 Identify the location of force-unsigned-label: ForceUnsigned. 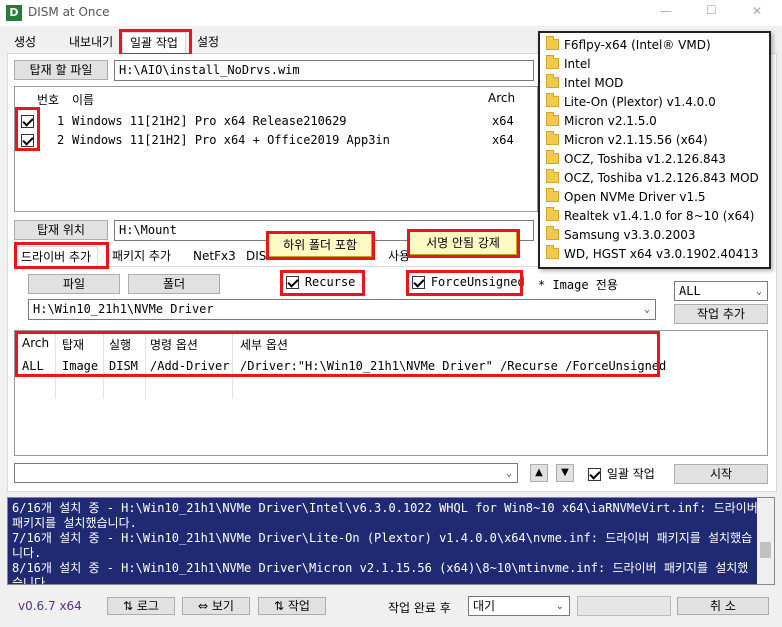
(477, 282).